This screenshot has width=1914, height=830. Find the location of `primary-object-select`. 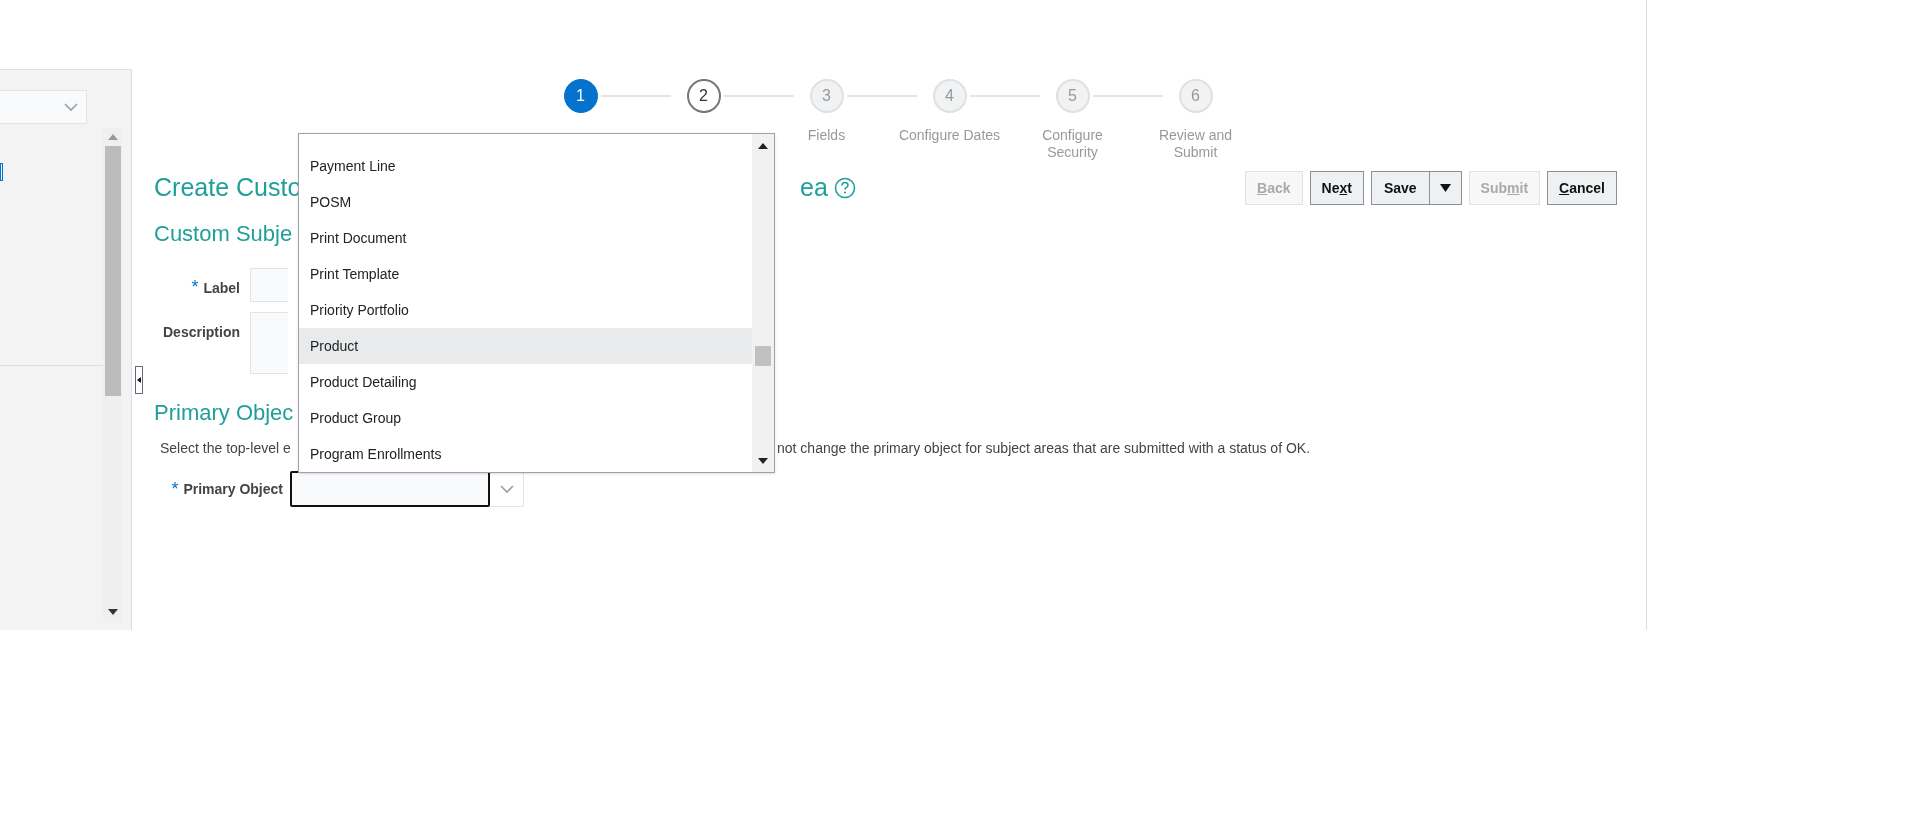

primary-object-select is located at coordinates (407, 489).